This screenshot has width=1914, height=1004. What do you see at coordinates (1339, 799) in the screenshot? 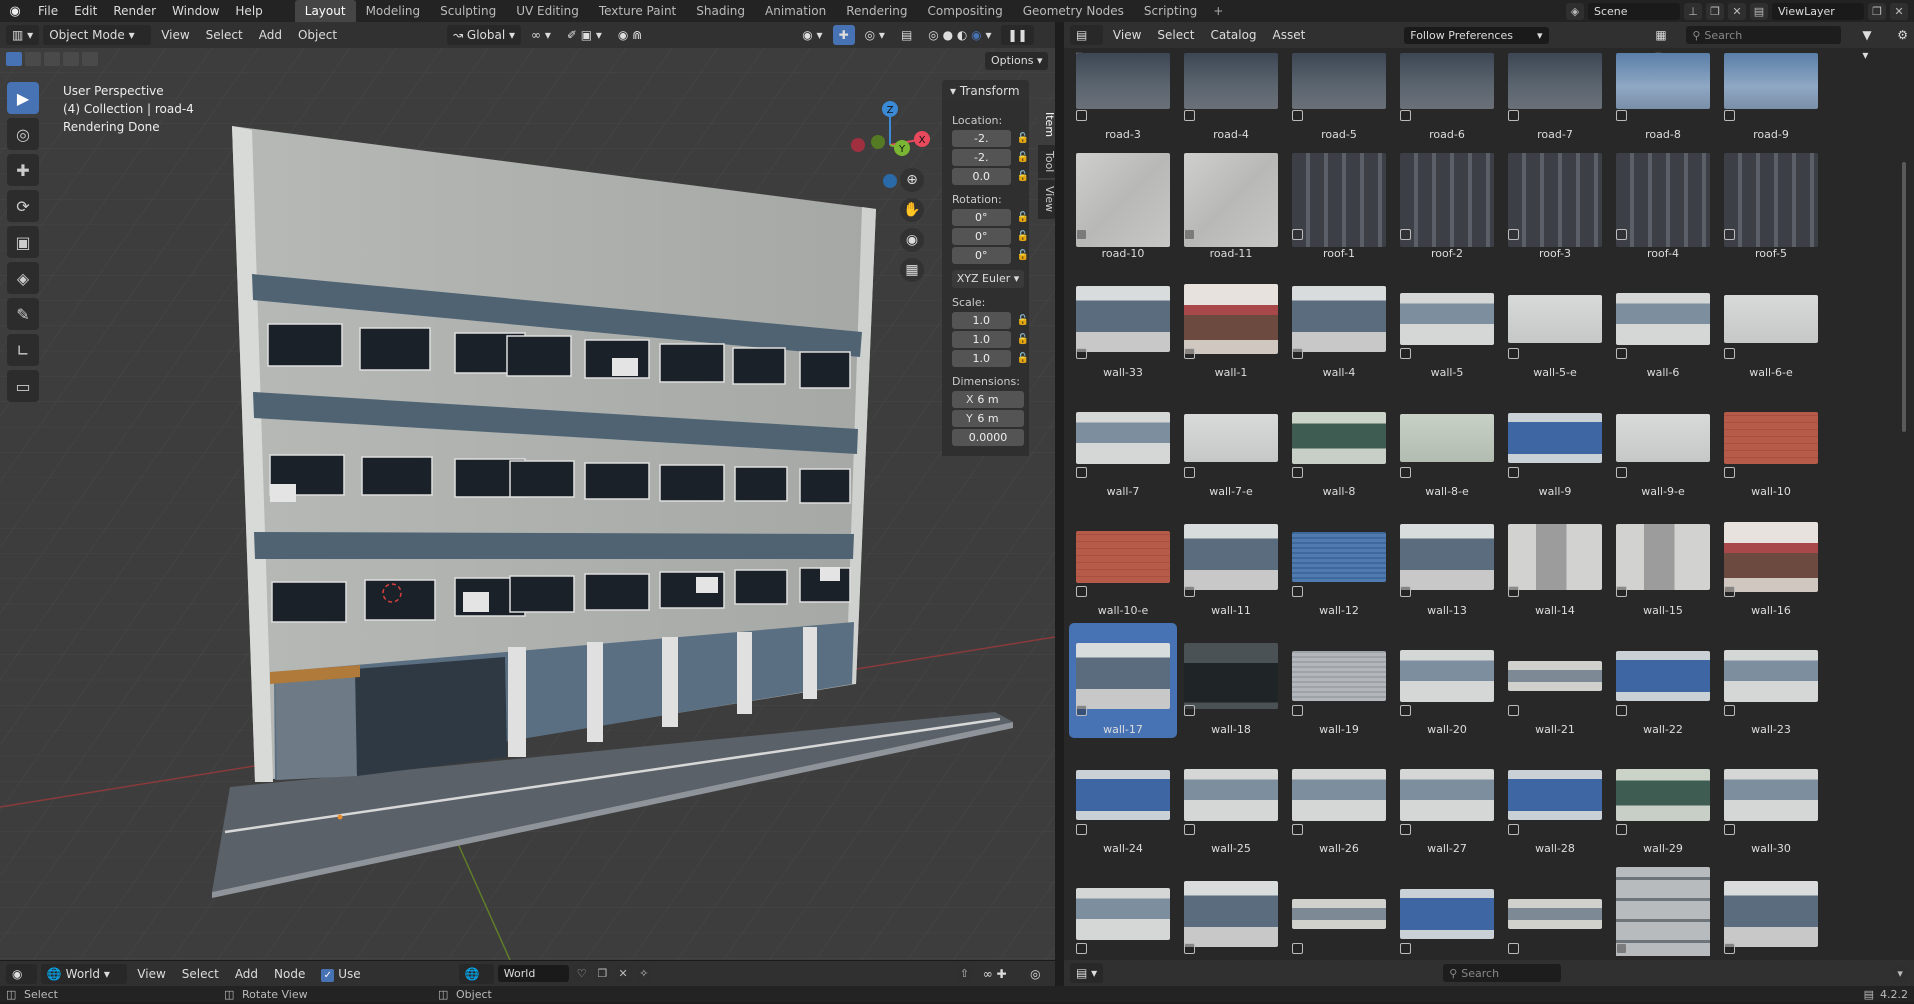
I see `asset-tile: wall-26` at bounding box center [1339, 799].